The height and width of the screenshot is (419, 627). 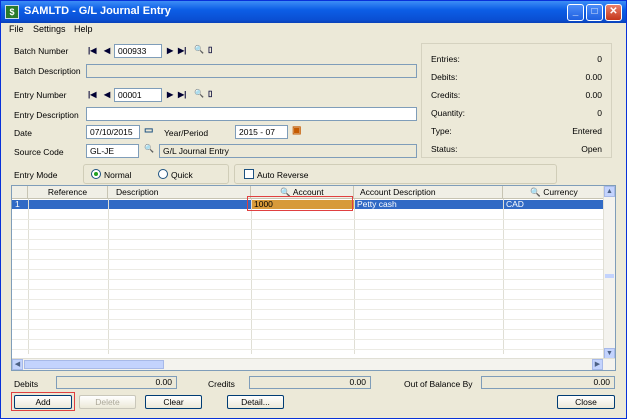 What do you see at coordinates (149, 148) in the screenshot?
I see `source-code-finder-icon: 🔍` at bounding box center [149, 148].